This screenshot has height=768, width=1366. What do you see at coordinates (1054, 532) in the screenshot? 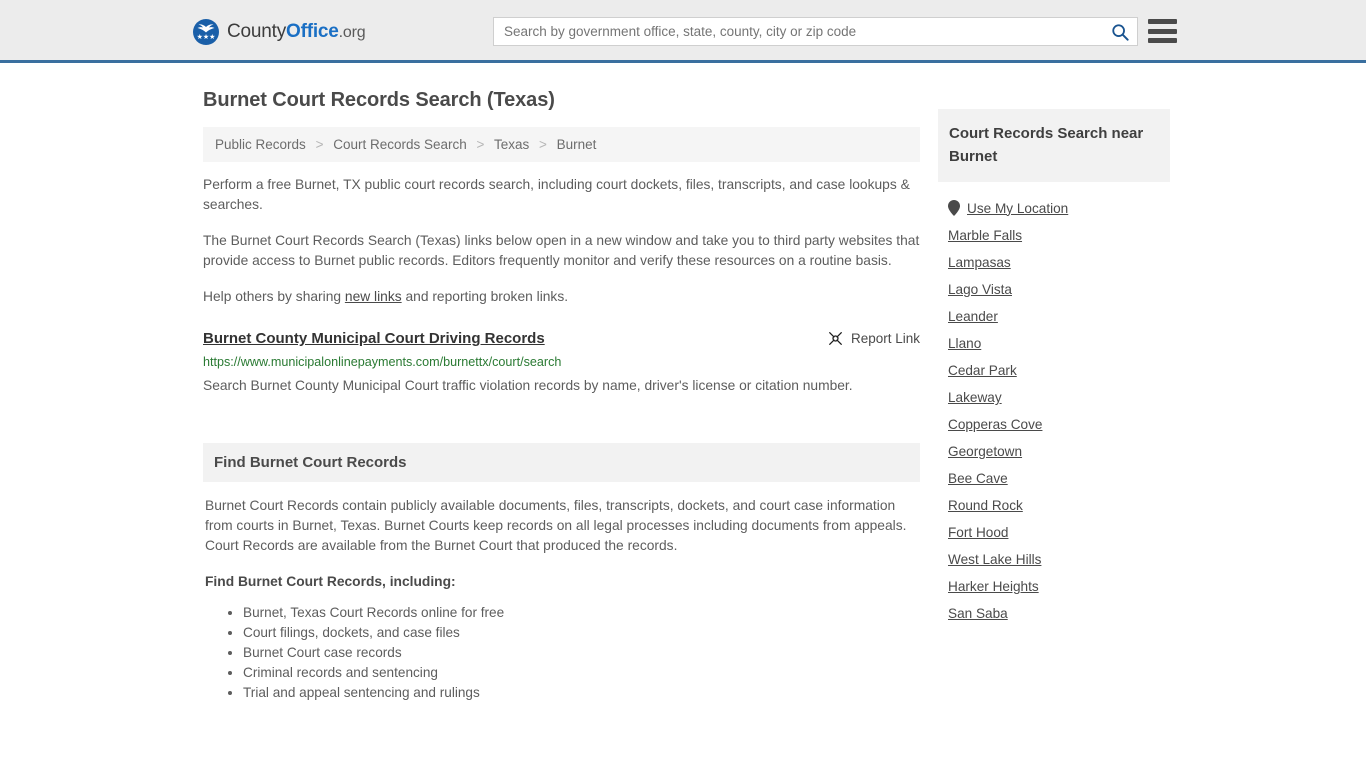
I see `sidebar-item-fort-hood: Fort Hood` at bounding box center [1054, 532].